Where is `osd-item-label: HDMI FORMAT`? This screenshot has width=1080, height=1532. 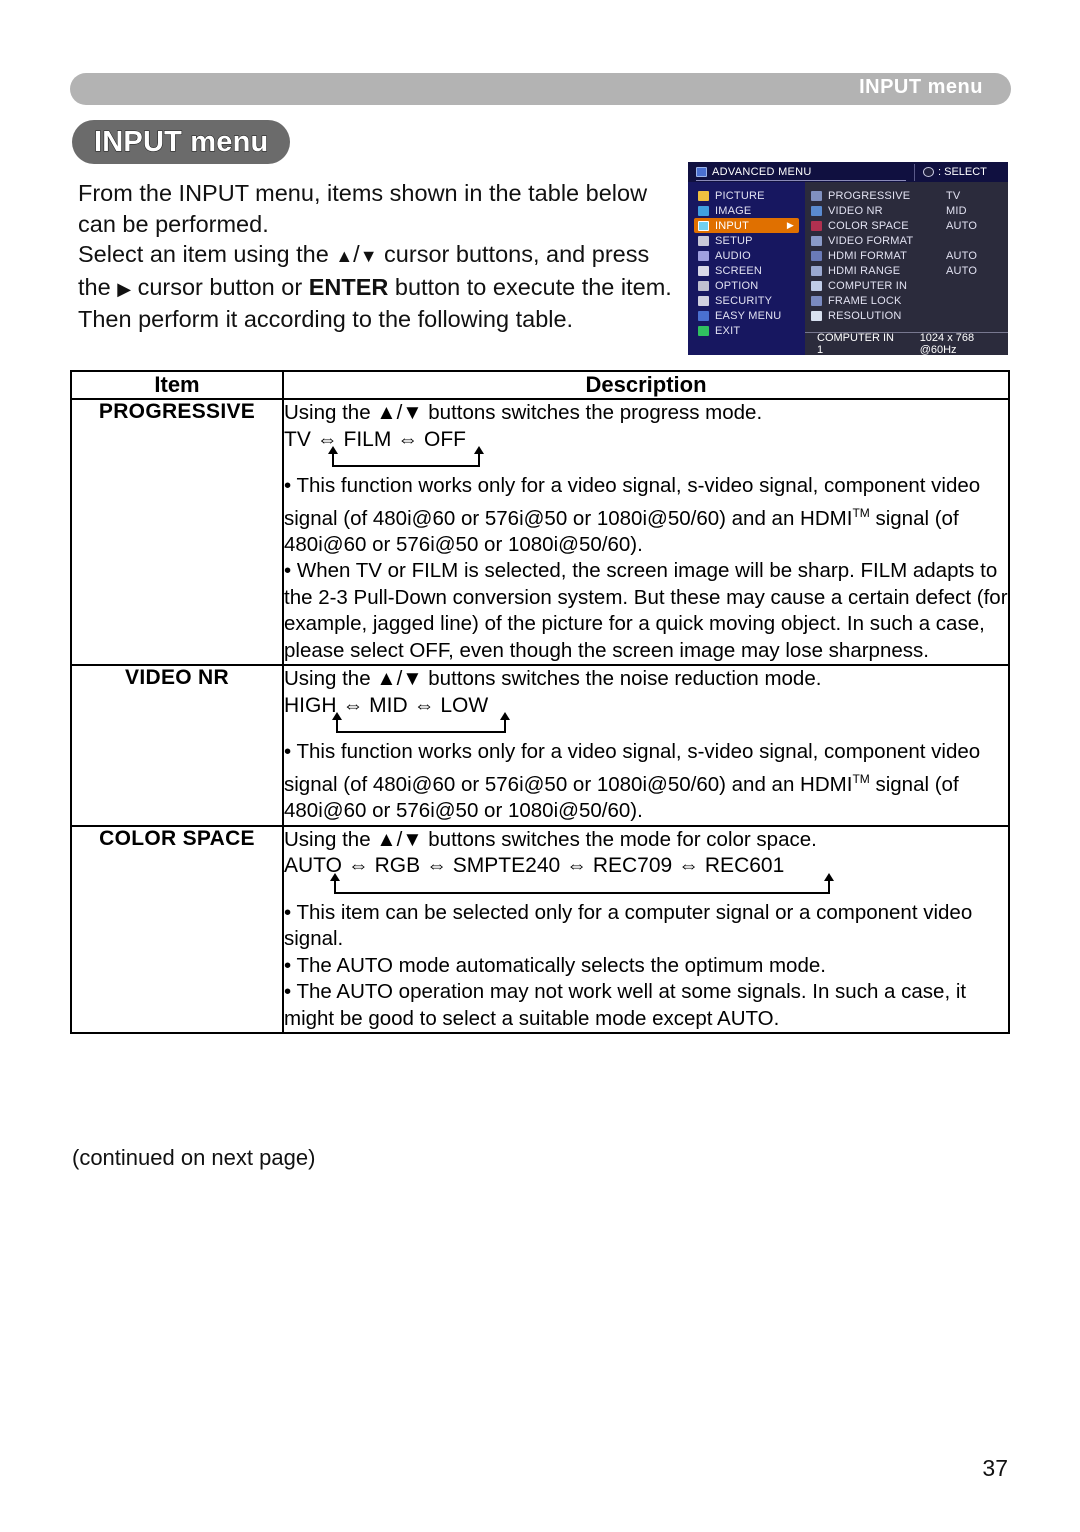
osd-item-label: HDMI FORMAT is located at coordinates (867, 255).